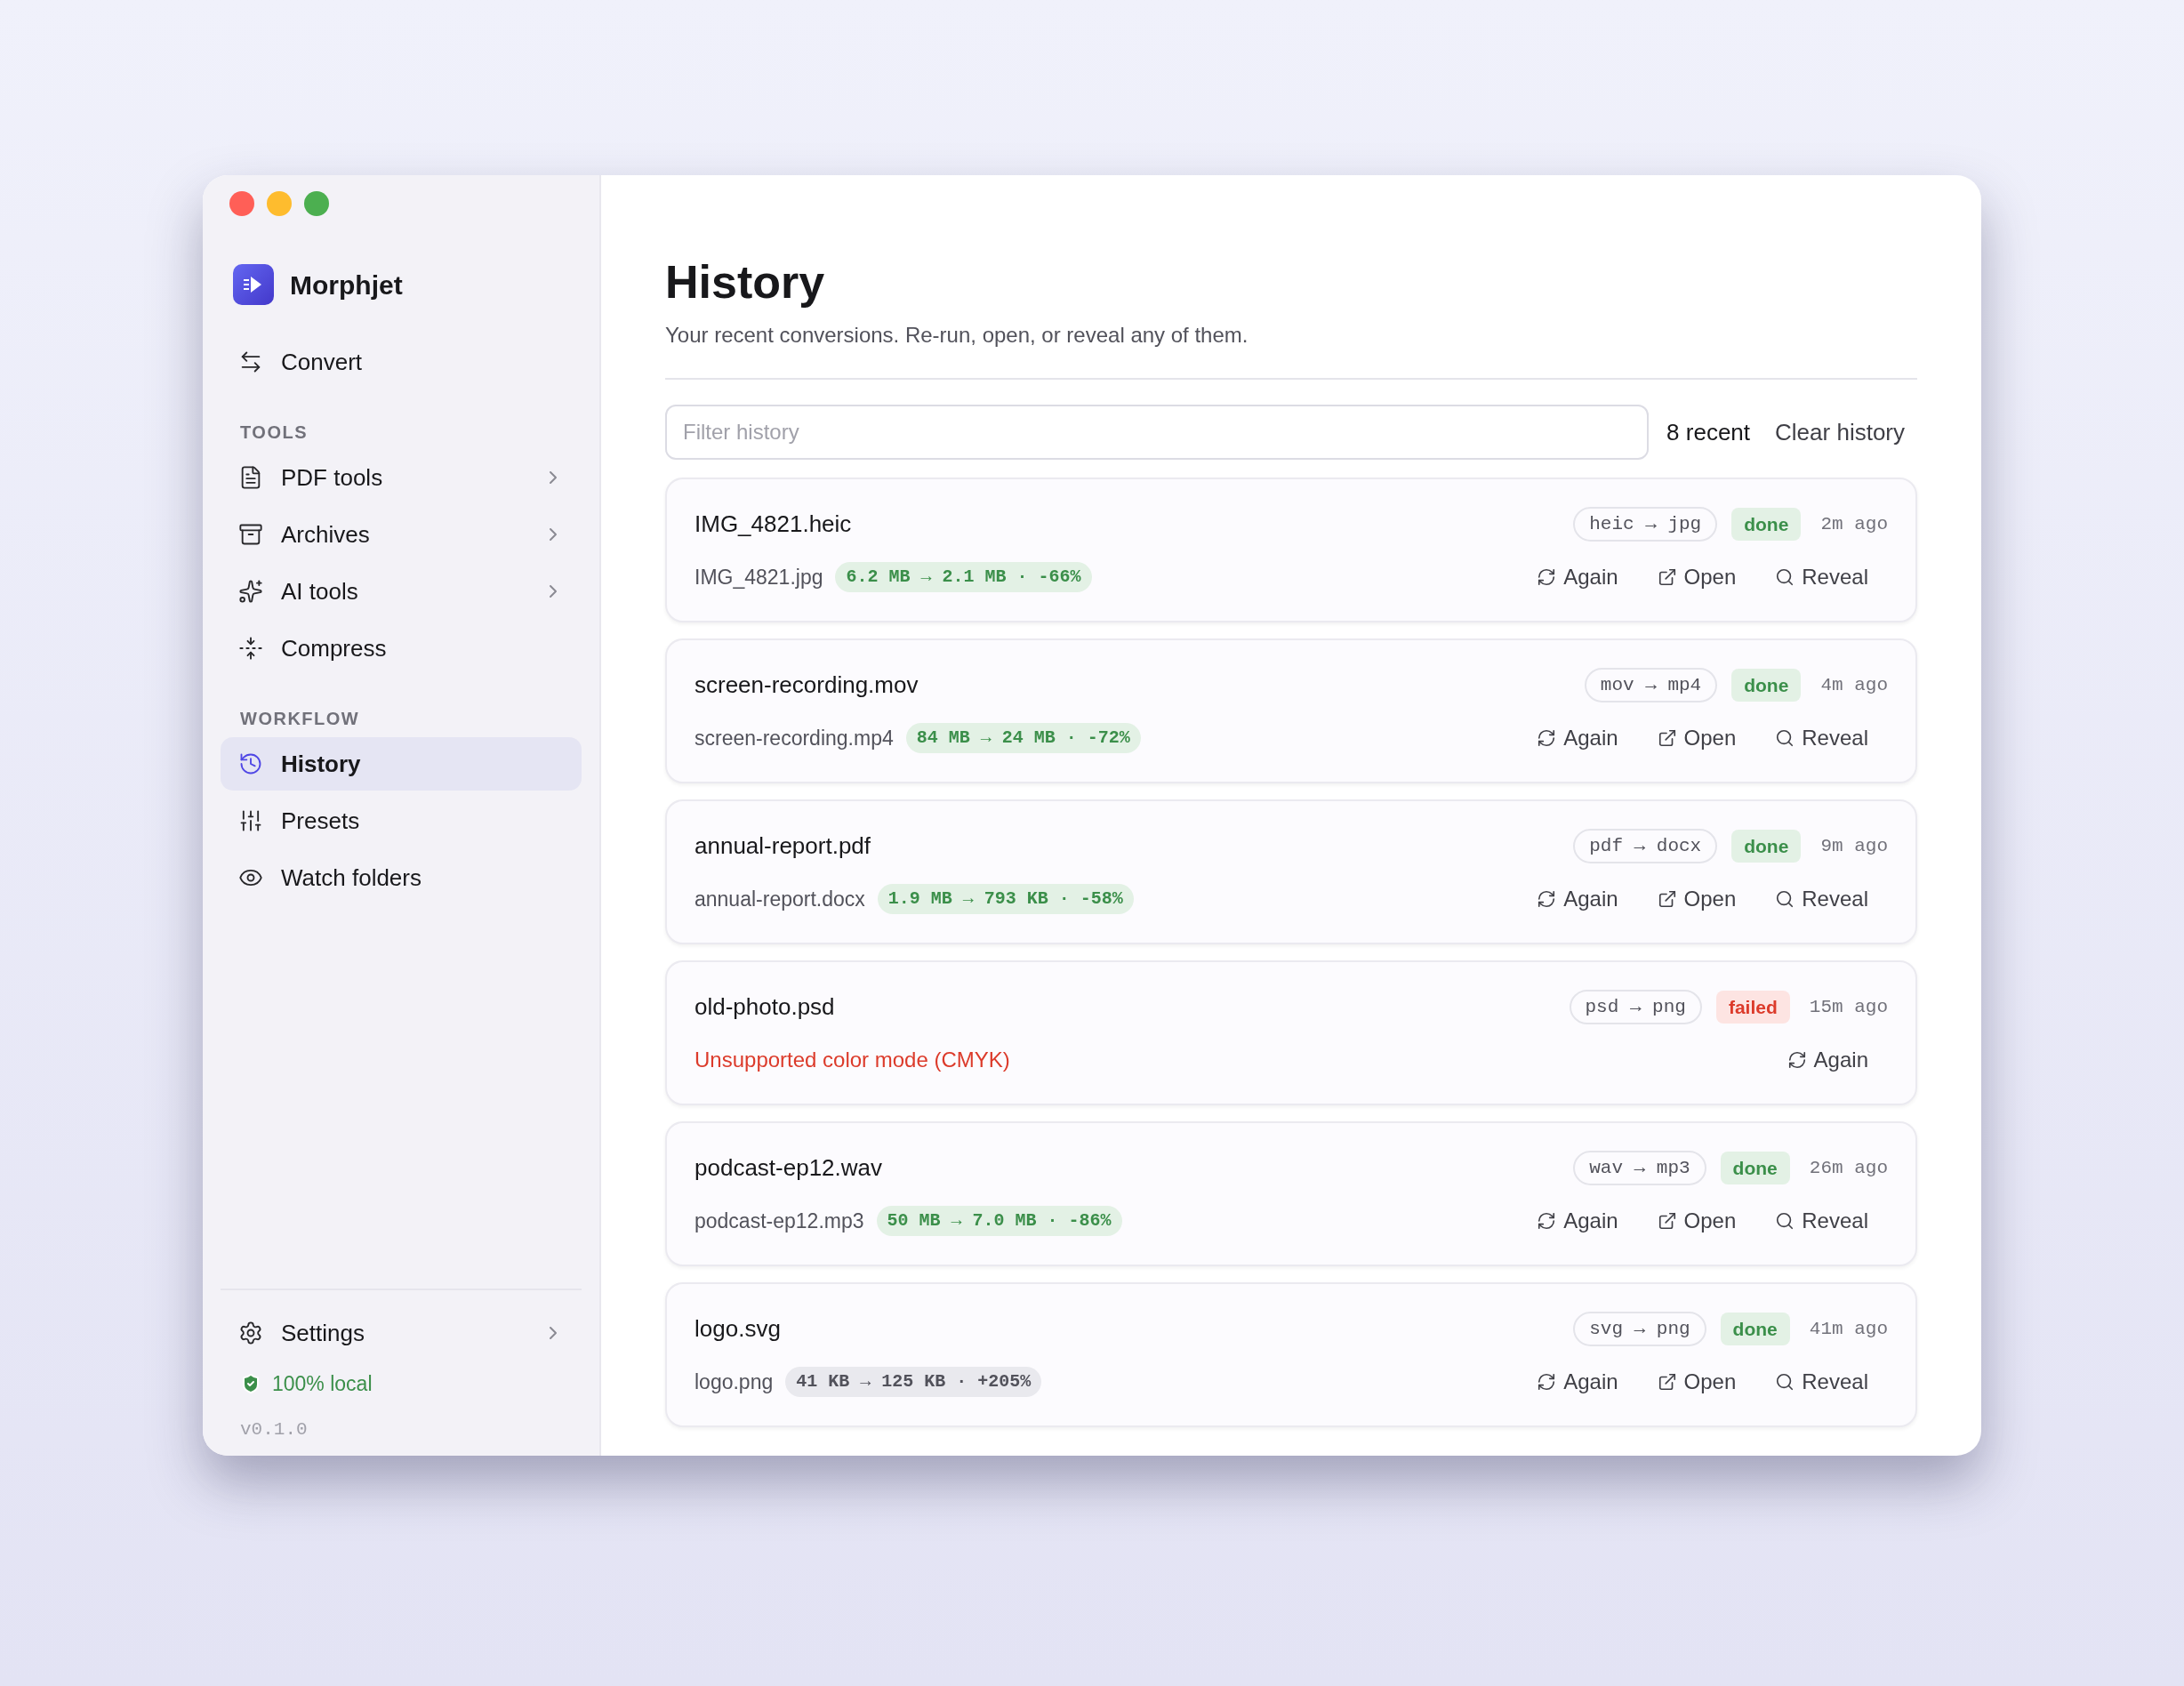  What do you see at coordinates (779, 1221) in the screenshot?
I see `output-file-name: podcast-ep12.mp3` at bounding box center [779, 1221].